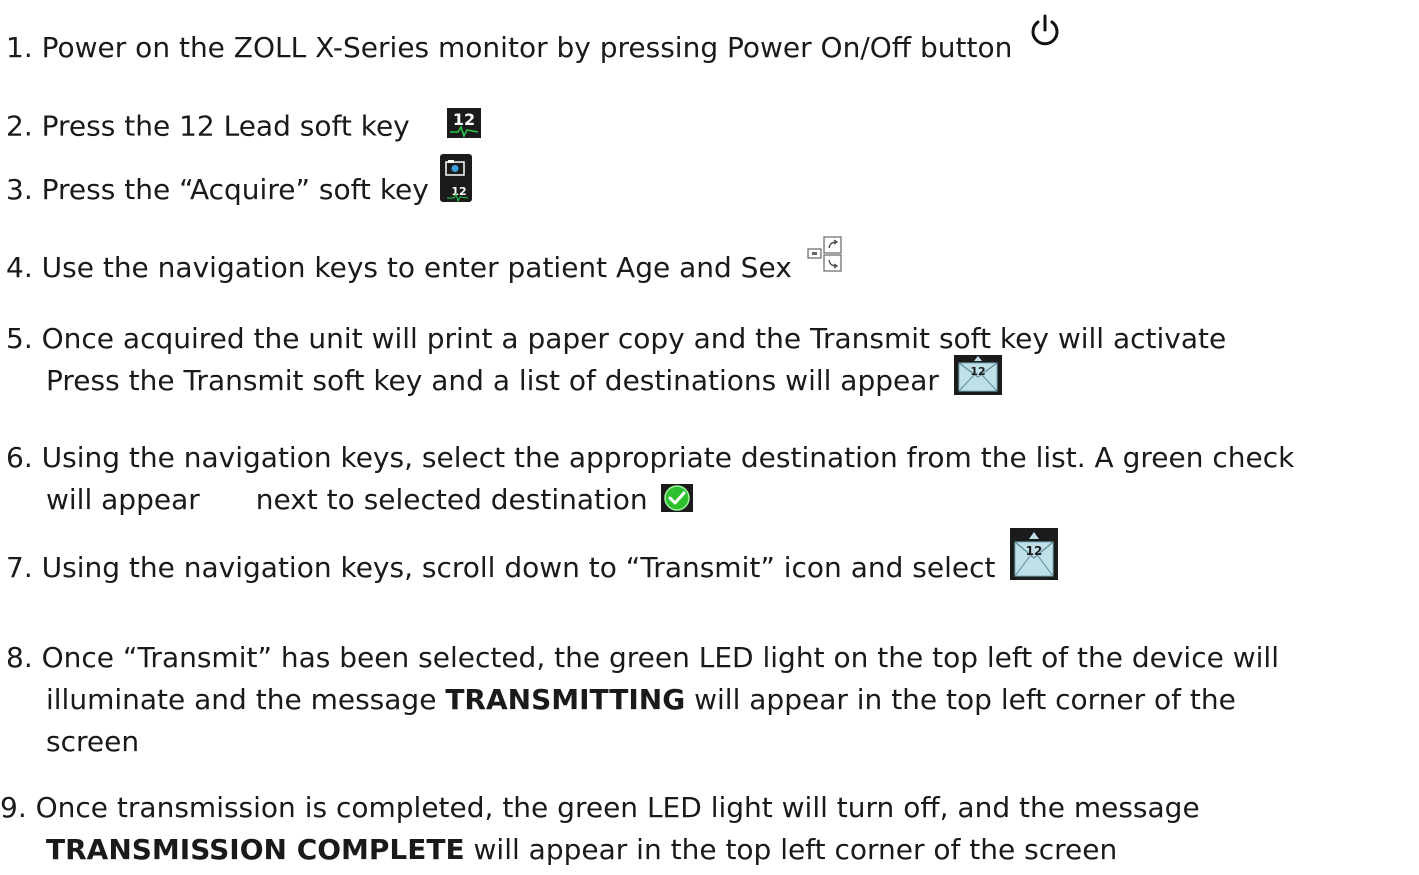 Image resolution: width=1419 pixels, height=875 pixels. What do you see at coordinates (19, 189) in the screenshot?
I see `step-number: 3.` at bounding box center [19, 189].